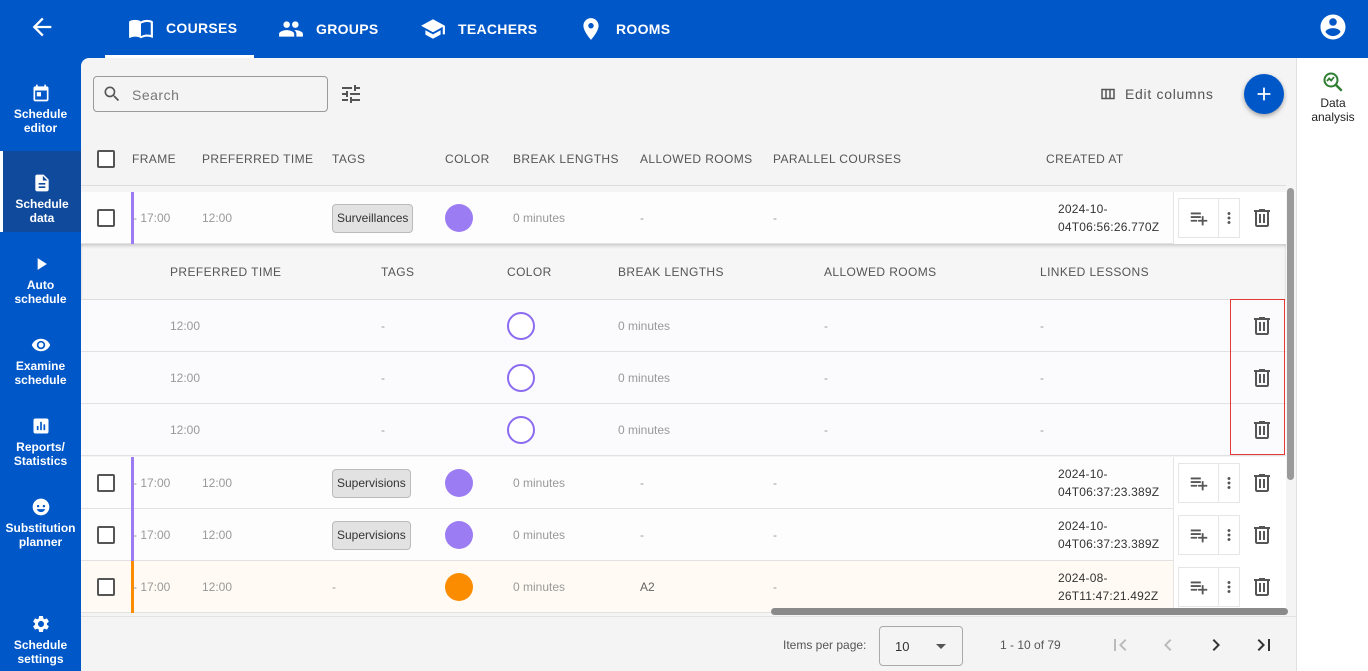  What do you see at coordinates (459, 587) in the screenshot?
I see `color-swatch` at bounding box center [459, 587].